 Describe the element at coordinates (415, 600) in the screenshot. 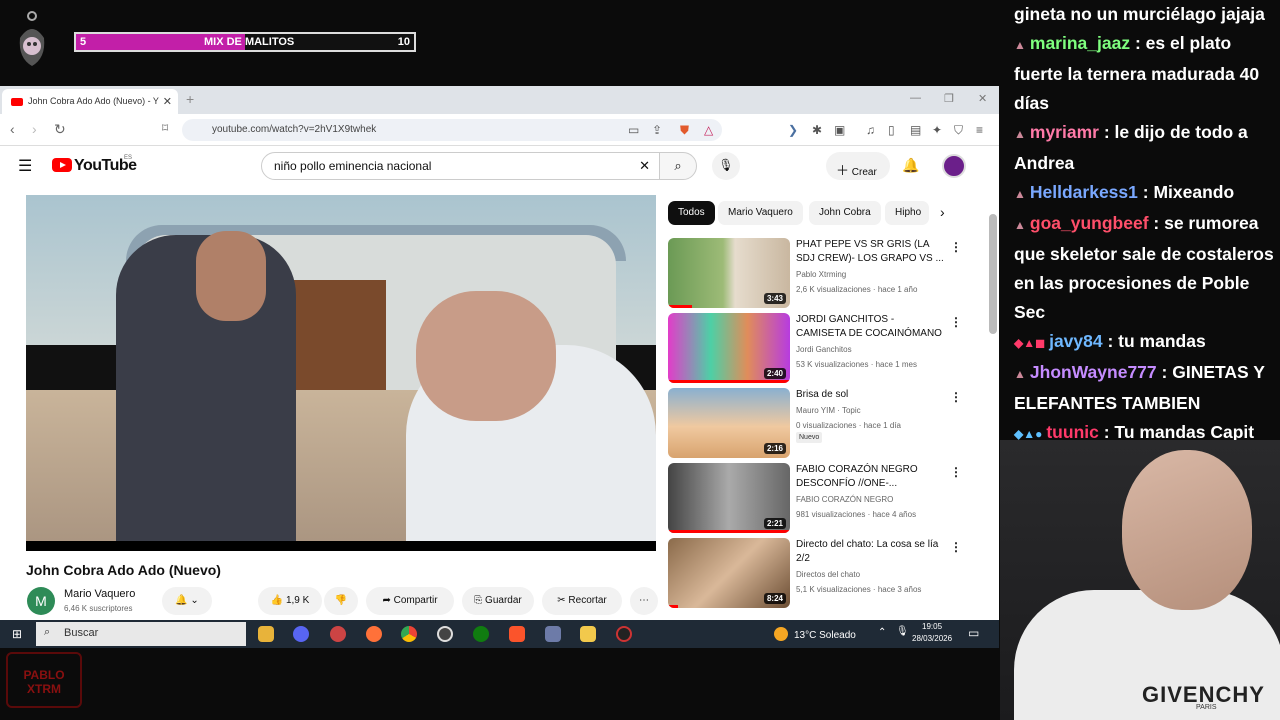

I see `share-label: Compartir` at that location.